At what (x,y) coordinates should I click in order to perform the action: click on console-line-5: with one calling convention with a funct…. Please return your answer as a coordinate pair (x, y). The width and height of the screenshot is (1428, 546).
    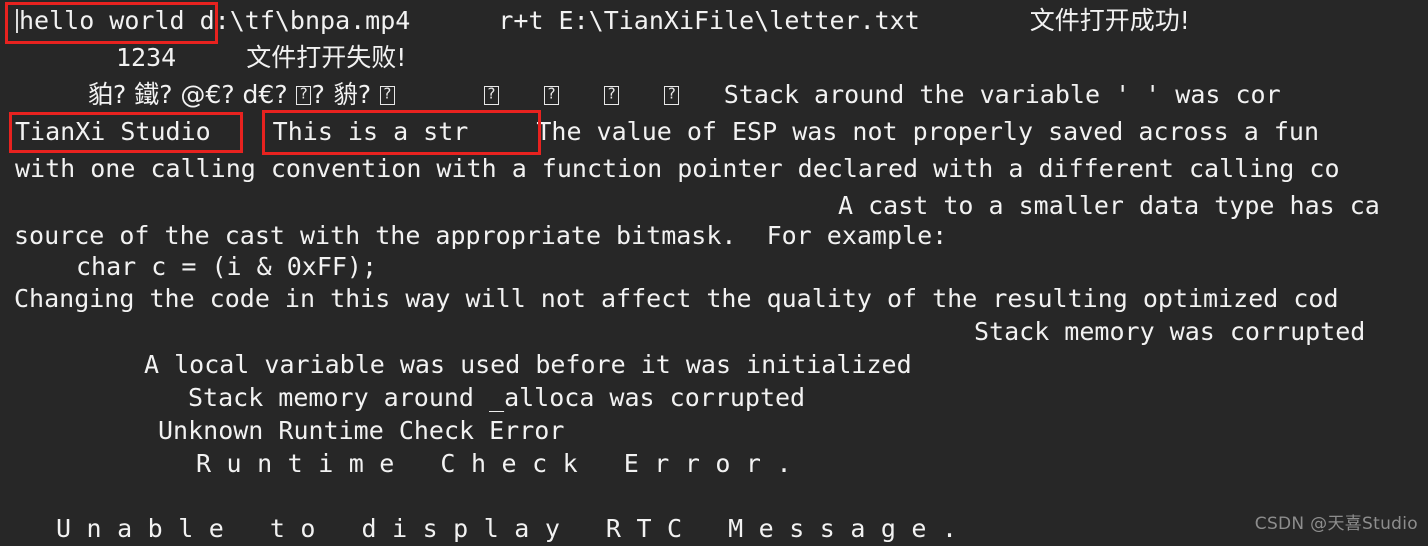
    Looking at the image, I should click on (714, 169).